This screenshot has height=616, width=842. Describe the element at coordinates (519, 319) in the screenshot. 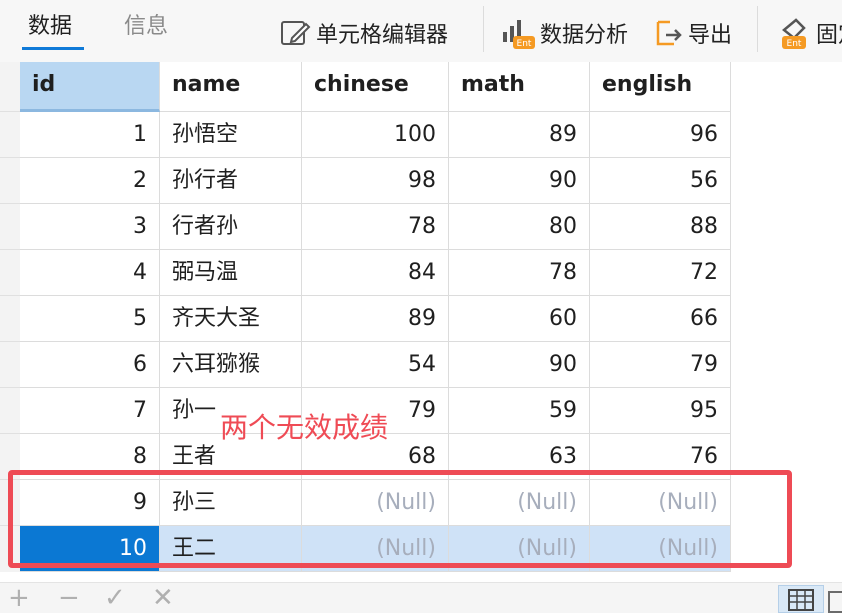

I see `cell-math: 60` at that location.